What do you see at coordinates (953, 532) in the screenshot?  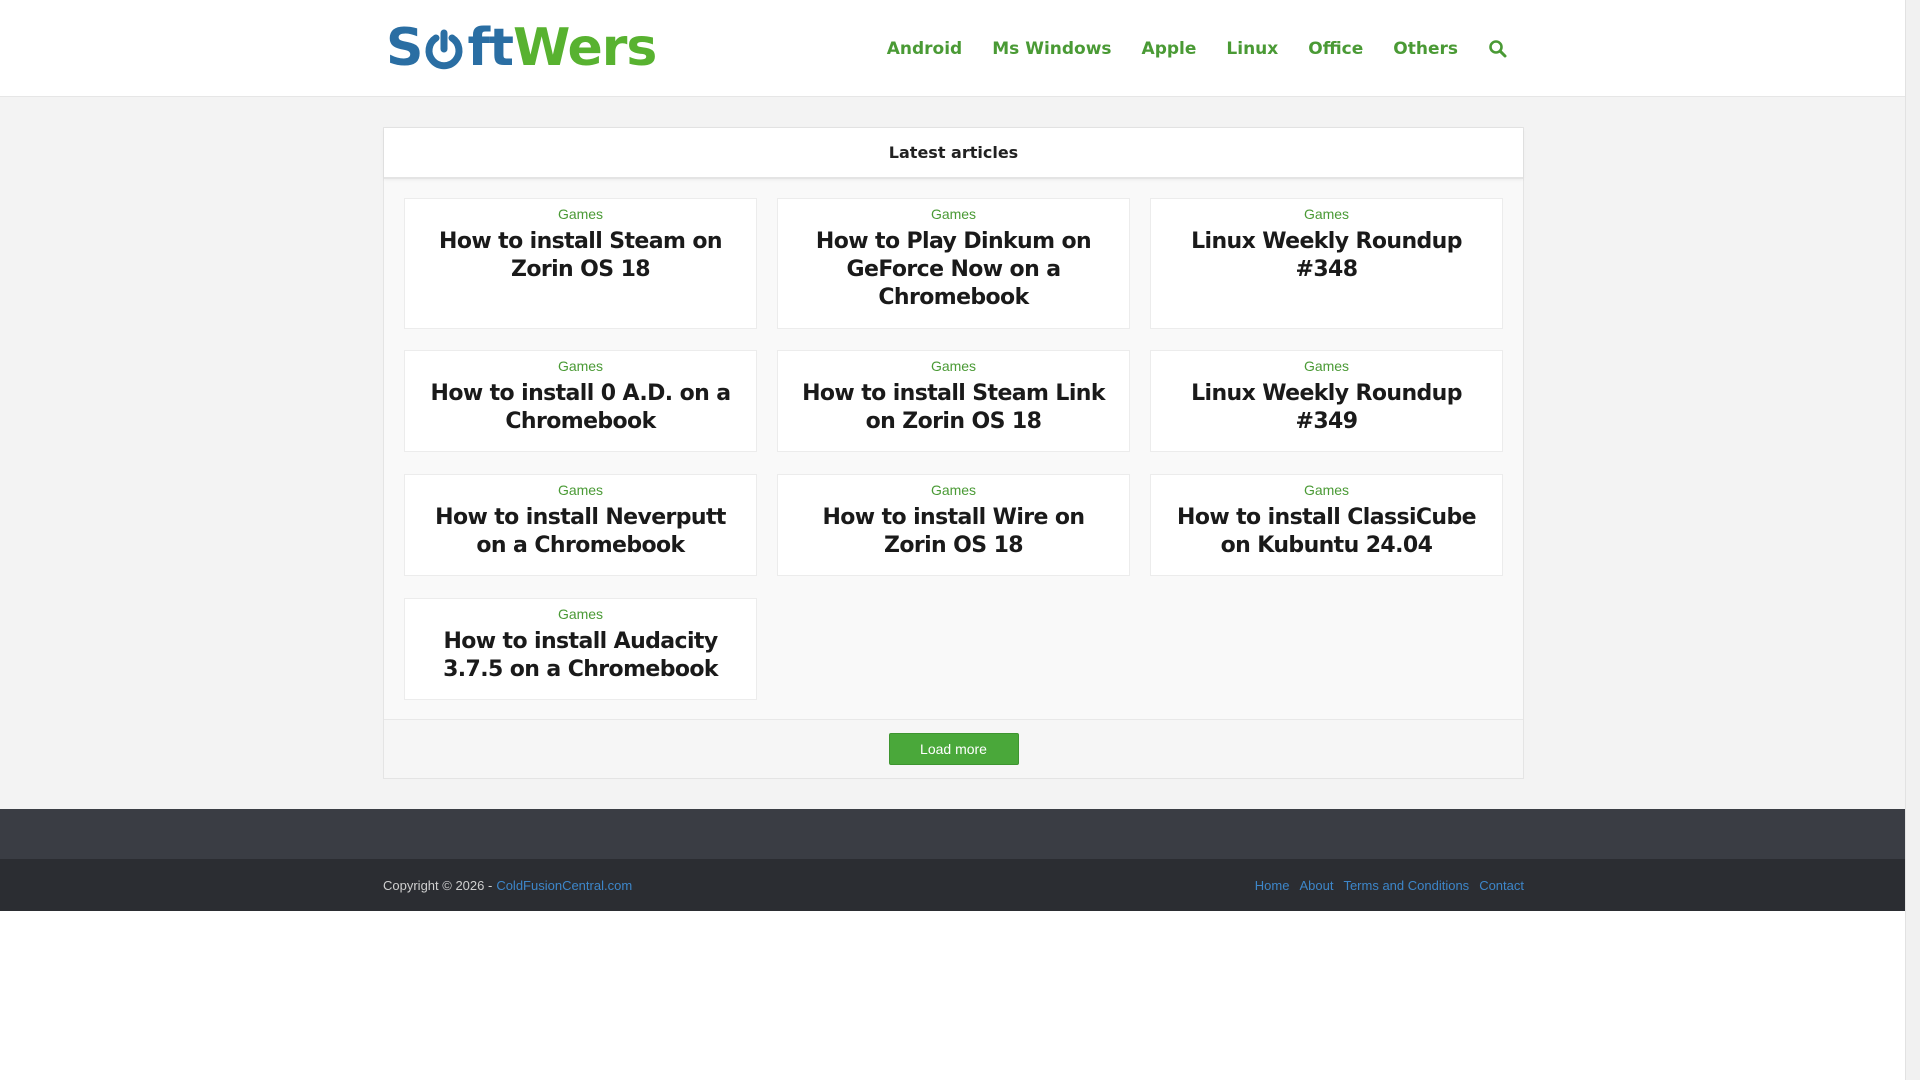 I see `article-title: How to install Wire on Zorin OS 18` at bounding box center [953, 532].